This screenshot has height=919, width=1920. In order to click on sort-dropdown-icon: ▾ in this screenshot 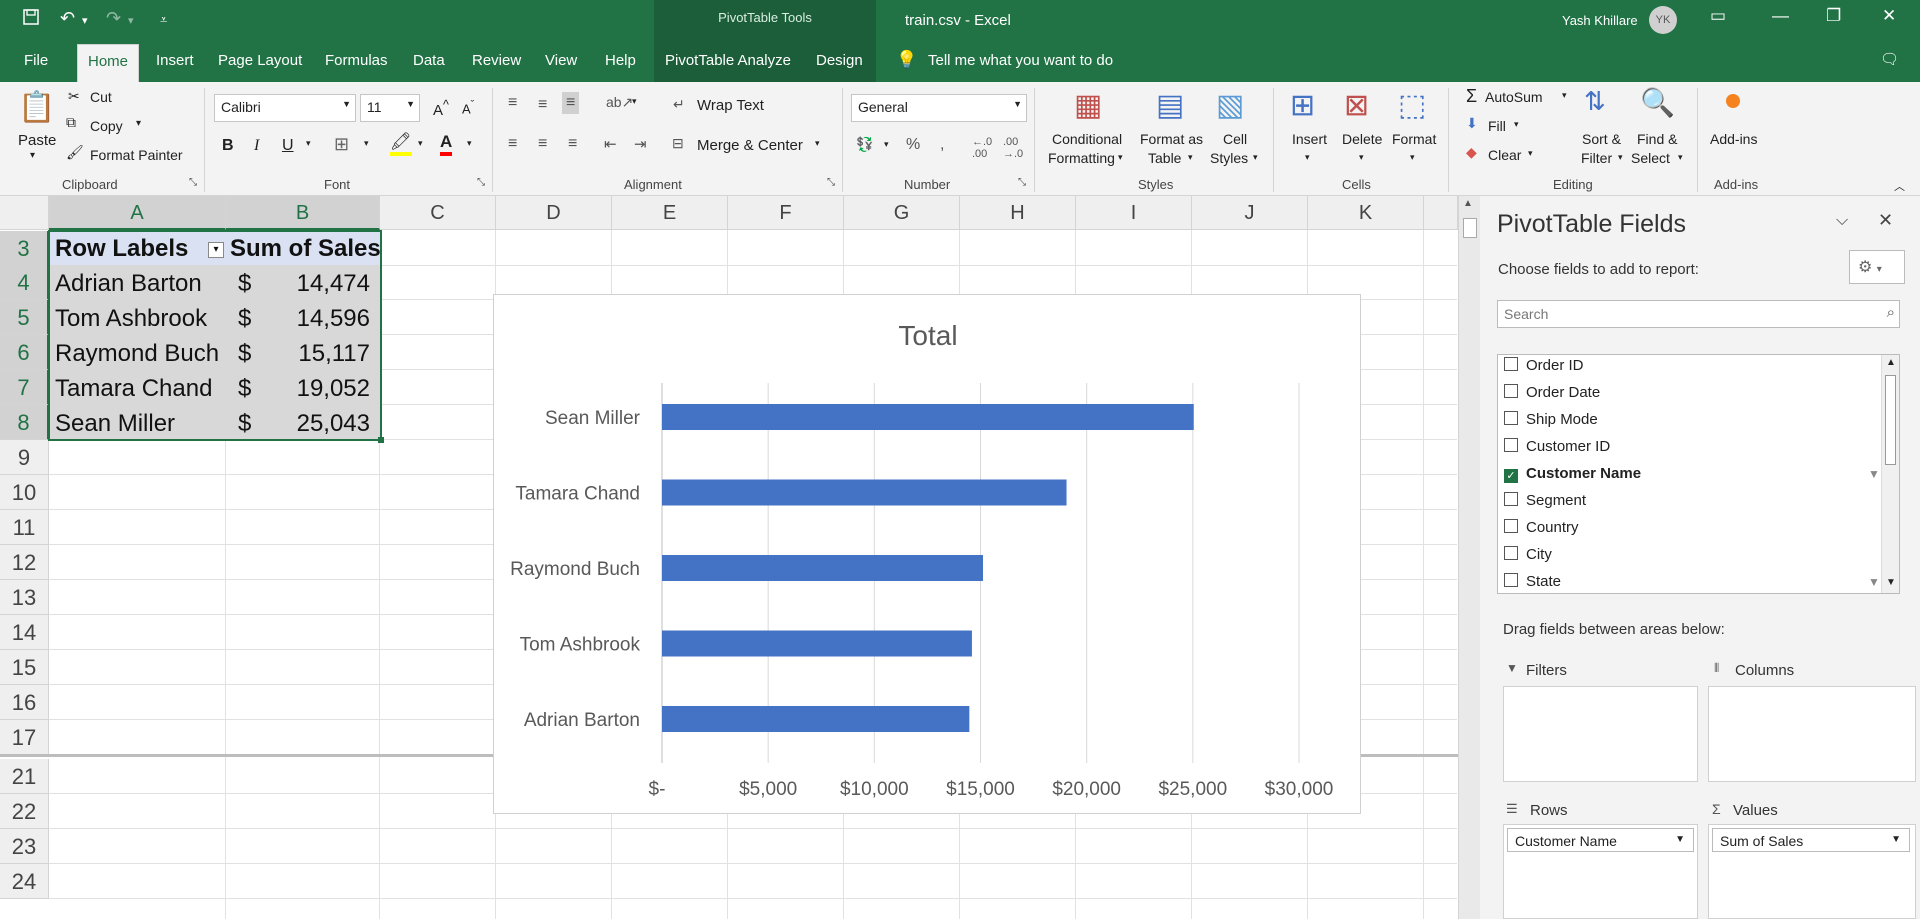, I will do `click(1620, 157)`.